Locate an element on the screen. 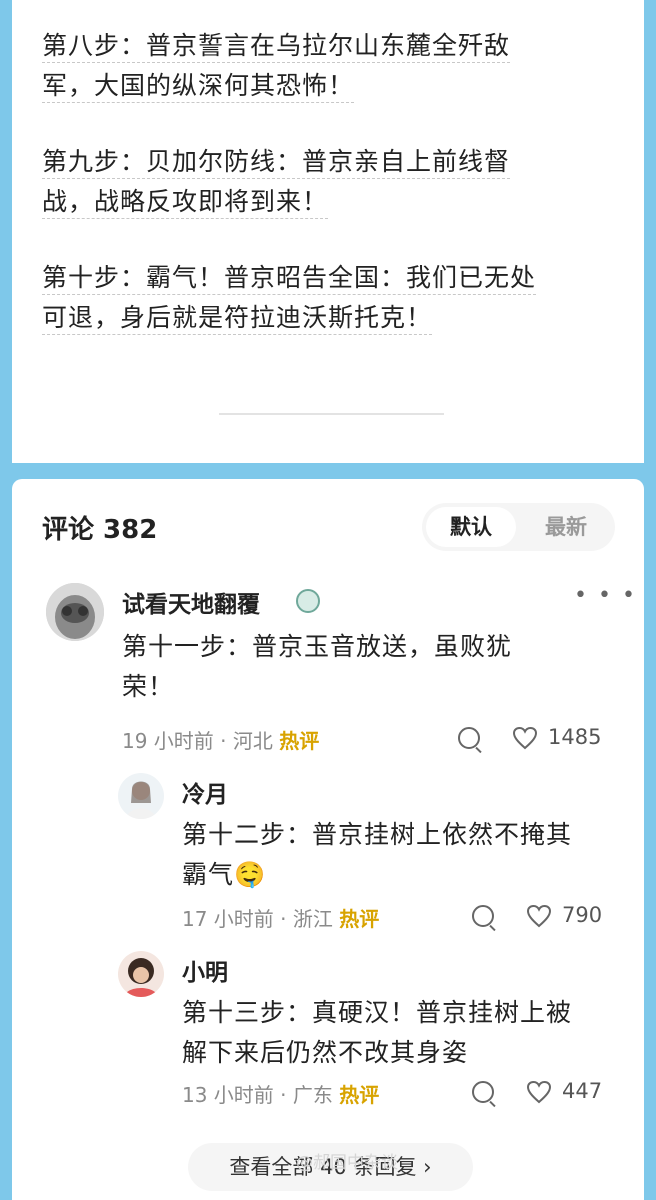  comment-time: 19 小时前 is located at coordinates (168, 741).